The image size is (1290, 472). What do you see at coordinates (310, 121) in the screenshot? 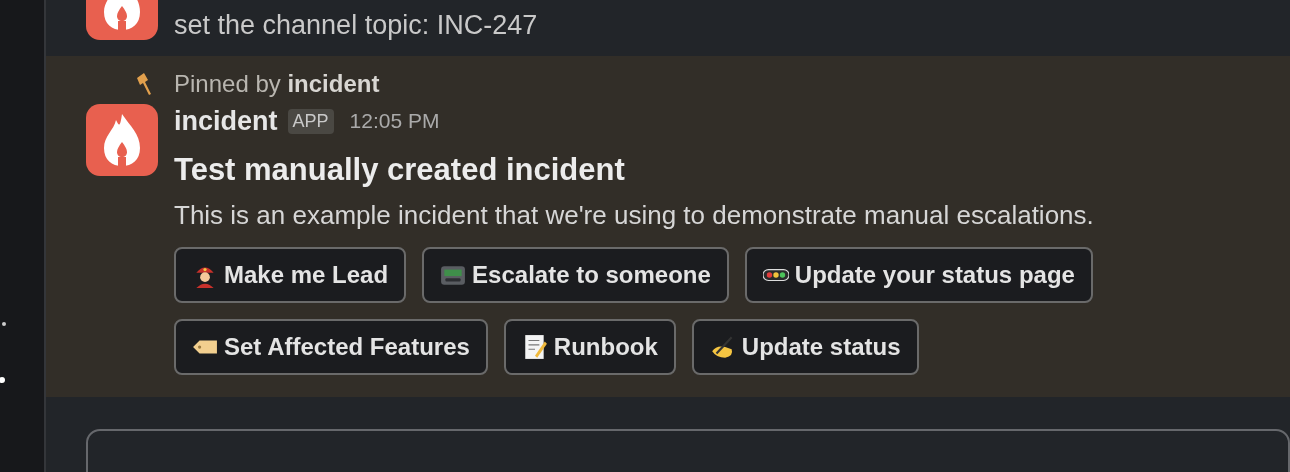
I see `app-badge: APP` at bounding box center [310, 121].